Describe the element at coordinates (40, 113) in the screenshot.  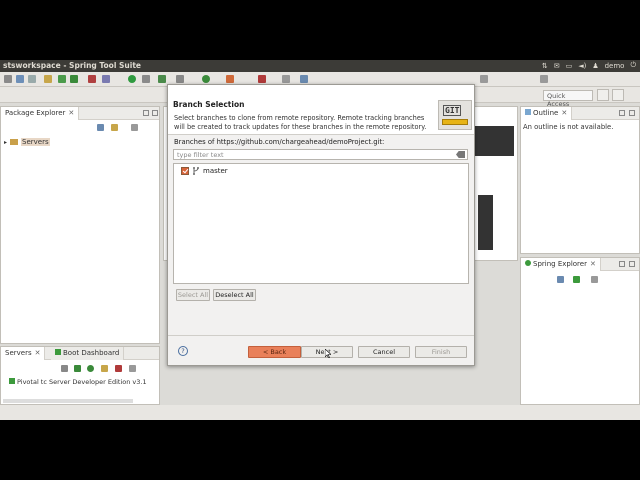
I see `tab-package-explorer: Package Explorer ✕` at that location.